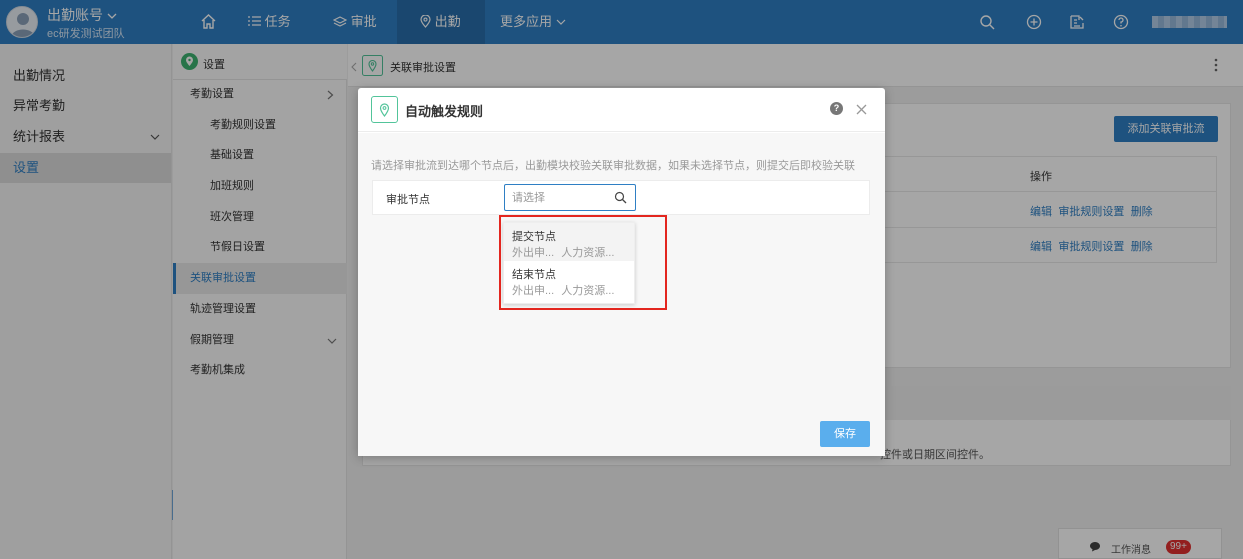 The image size is (1243, 559). I want to click on location-icon, so click(384, 109).